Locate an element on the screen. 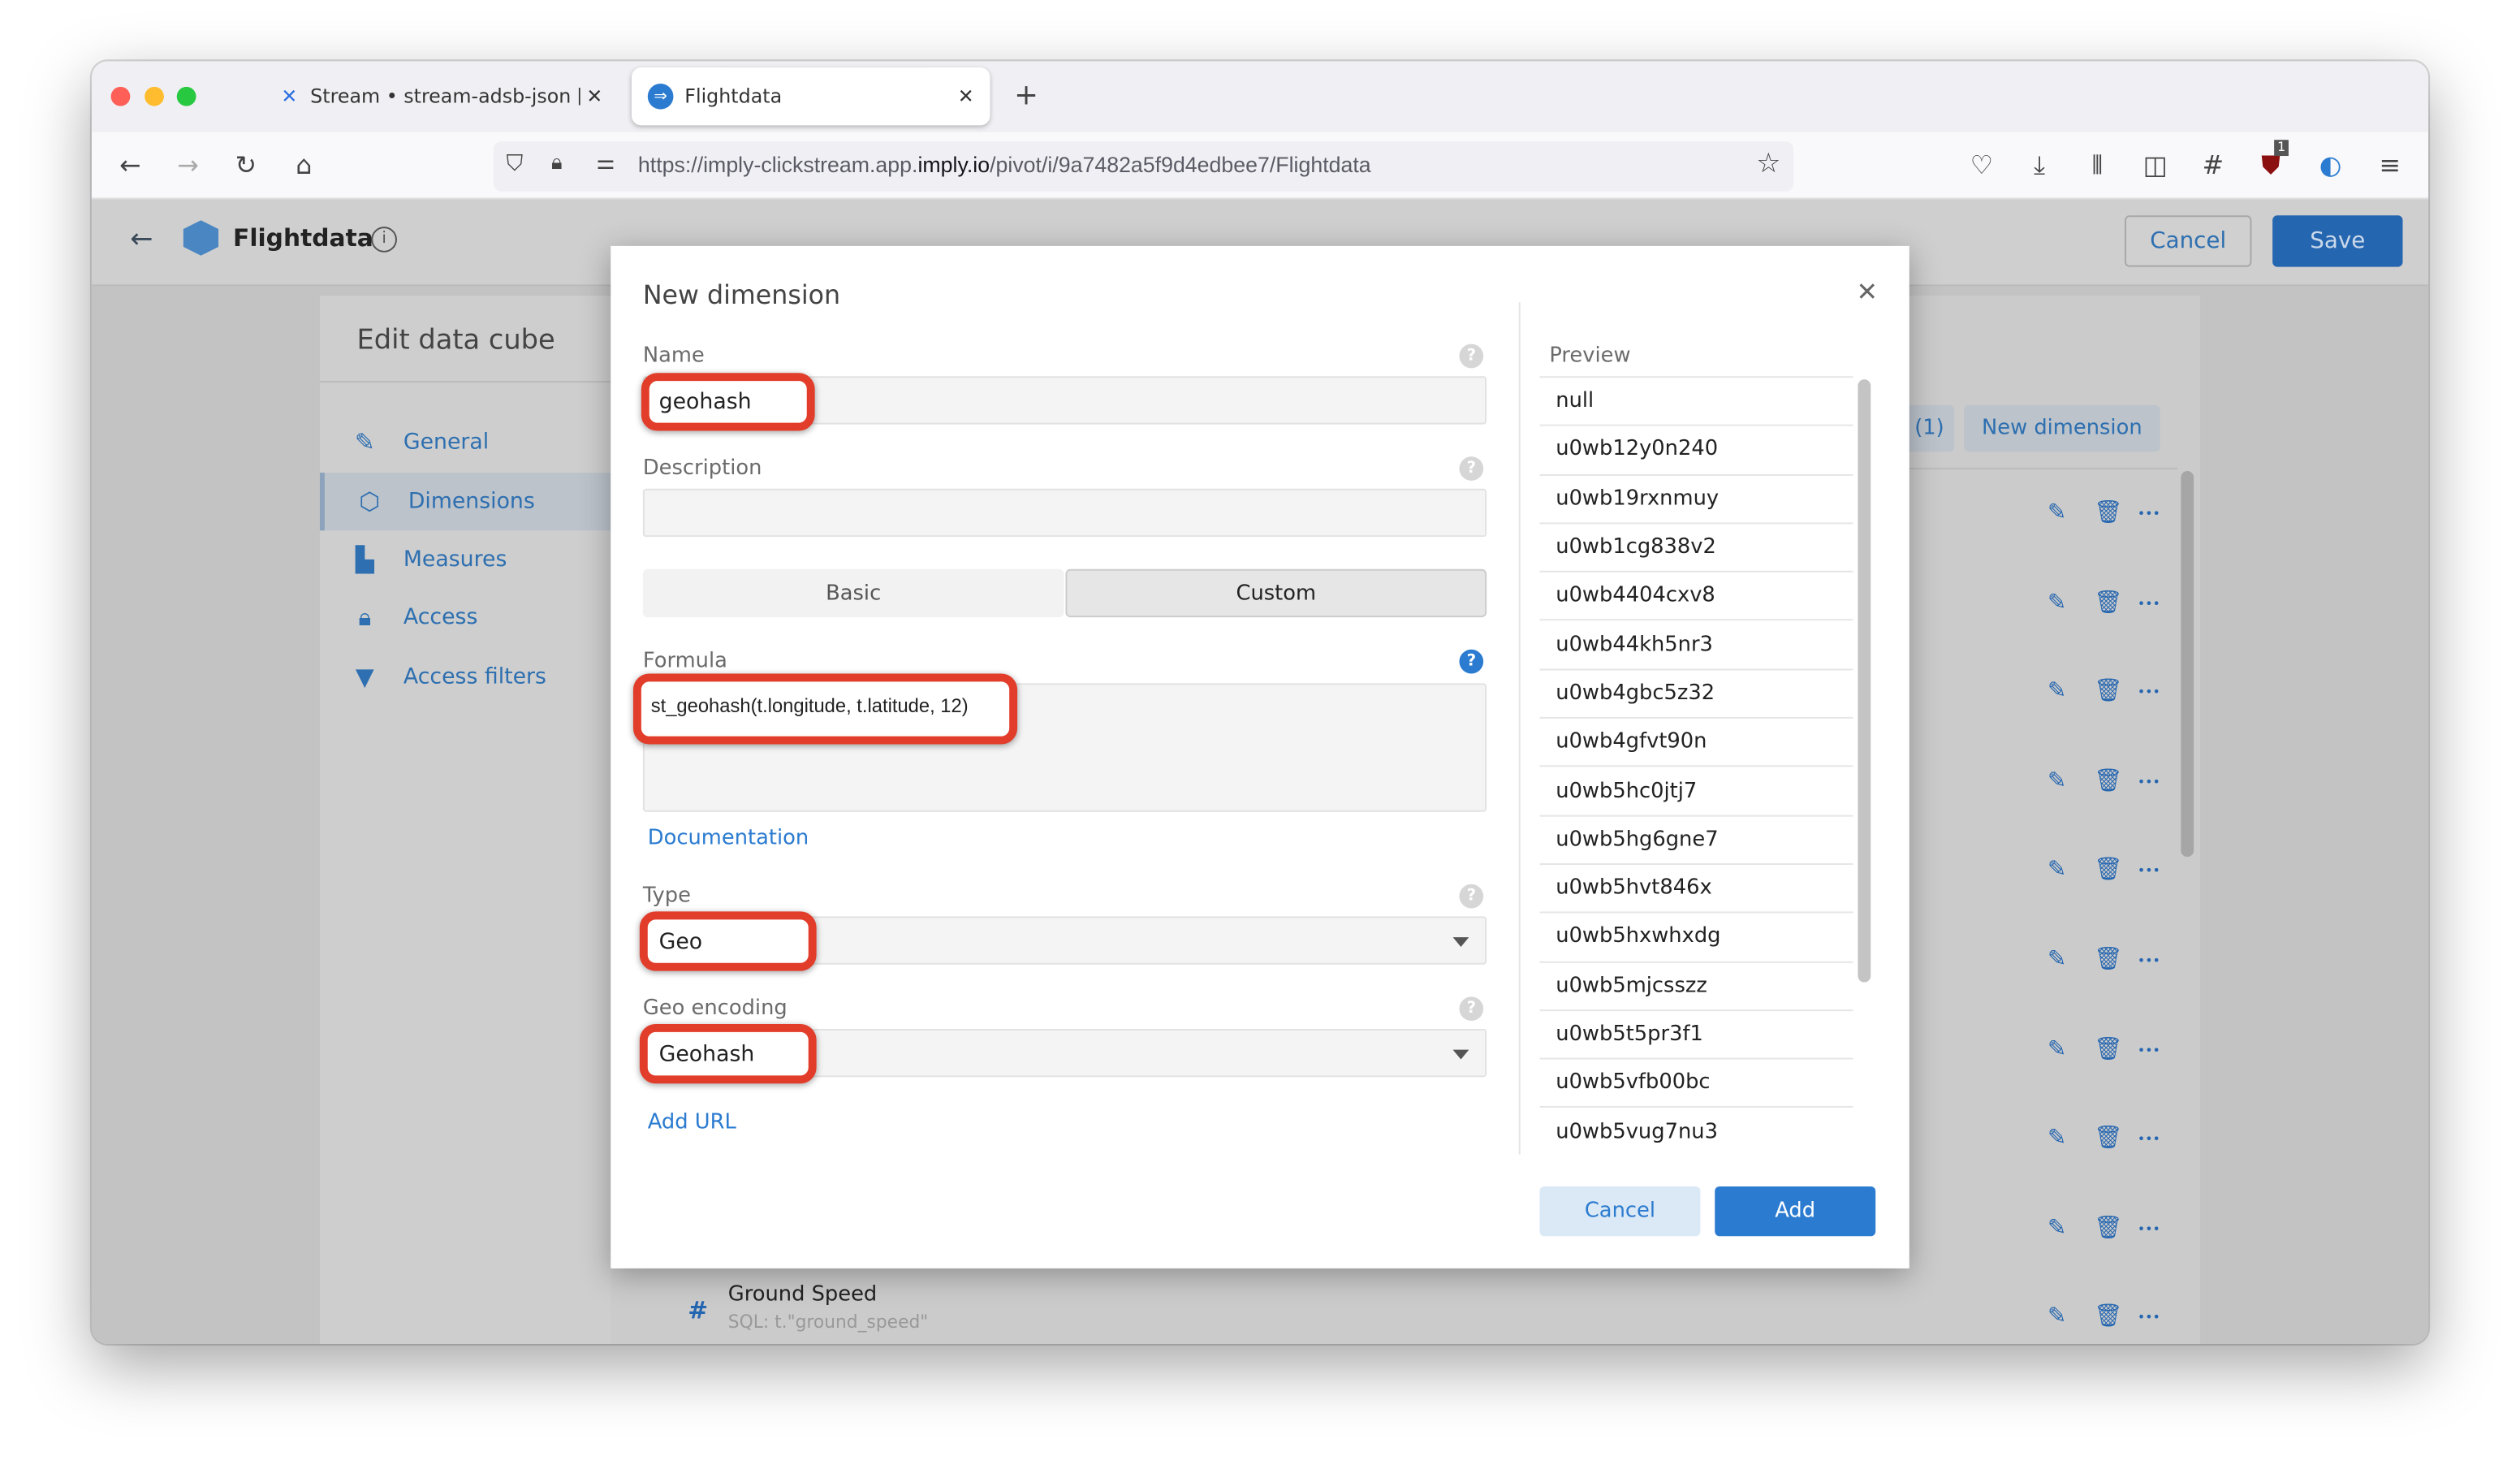 Image resolution: width=2520 pixels, height=1465 pixels. minimize-window-button is located at coordinates (154, 96).